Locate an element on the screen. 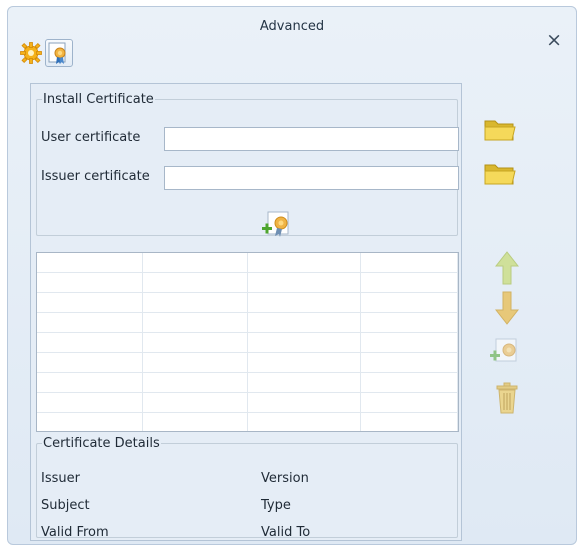 This screenshot has width=583, height=551. valid-to-label: Valid To is located at coordinates (286, 532).